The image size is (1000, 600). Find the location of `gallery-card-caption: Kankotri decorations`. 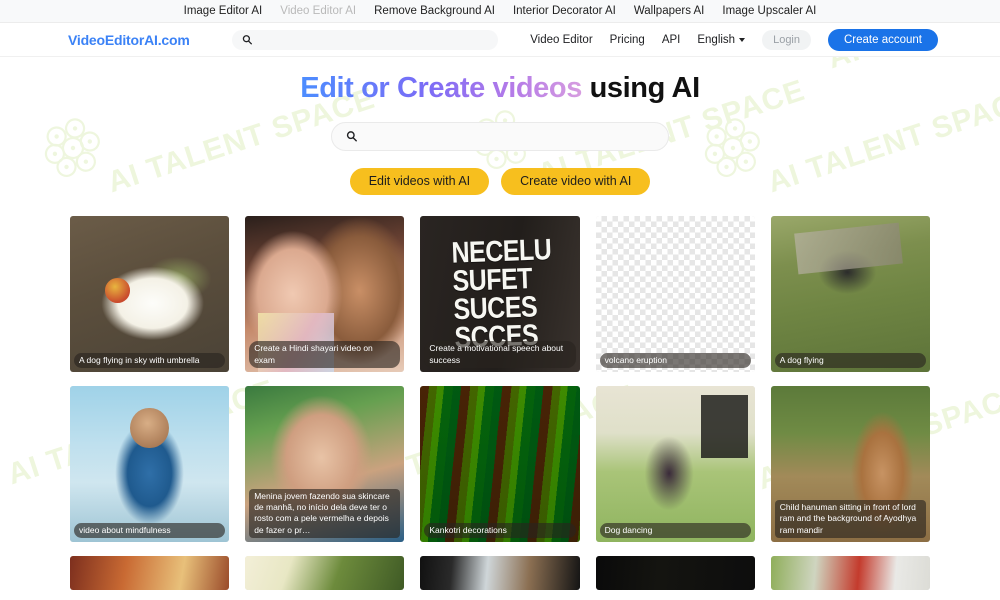

gallery-card-caption: Kankotri decorations is located at coordinates (500, 530).